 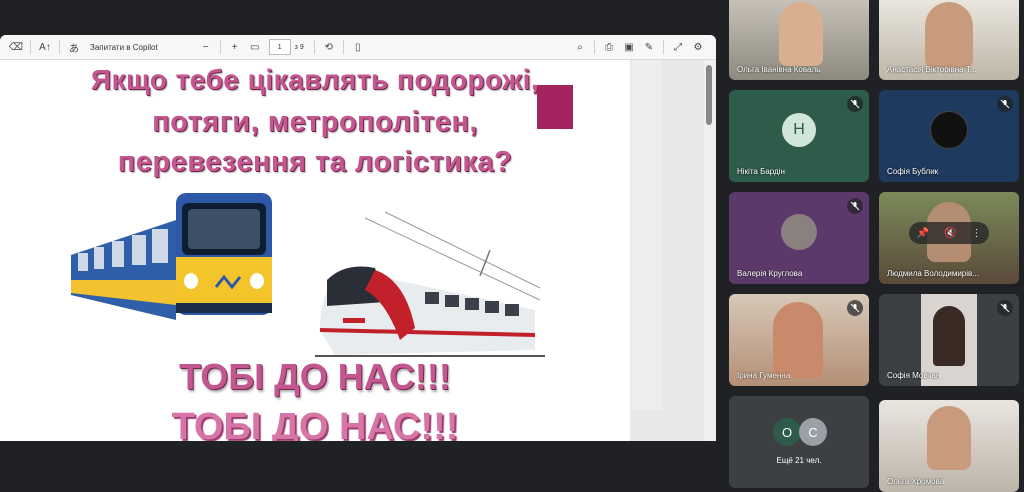 I want to click on more-participants-tile: О С Ещё 21 чел., so click(x=799, y=442).